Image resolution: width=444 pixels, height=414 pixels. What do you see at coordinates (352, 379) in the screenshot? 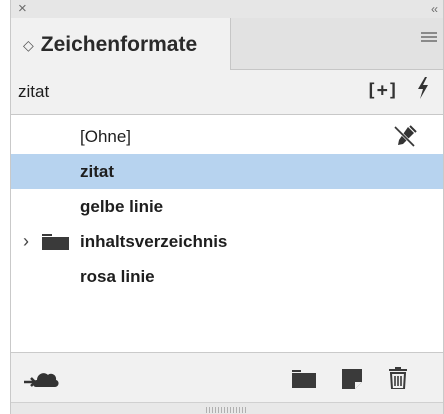
I see `new-style-icon` at bounding box center [352, 379].